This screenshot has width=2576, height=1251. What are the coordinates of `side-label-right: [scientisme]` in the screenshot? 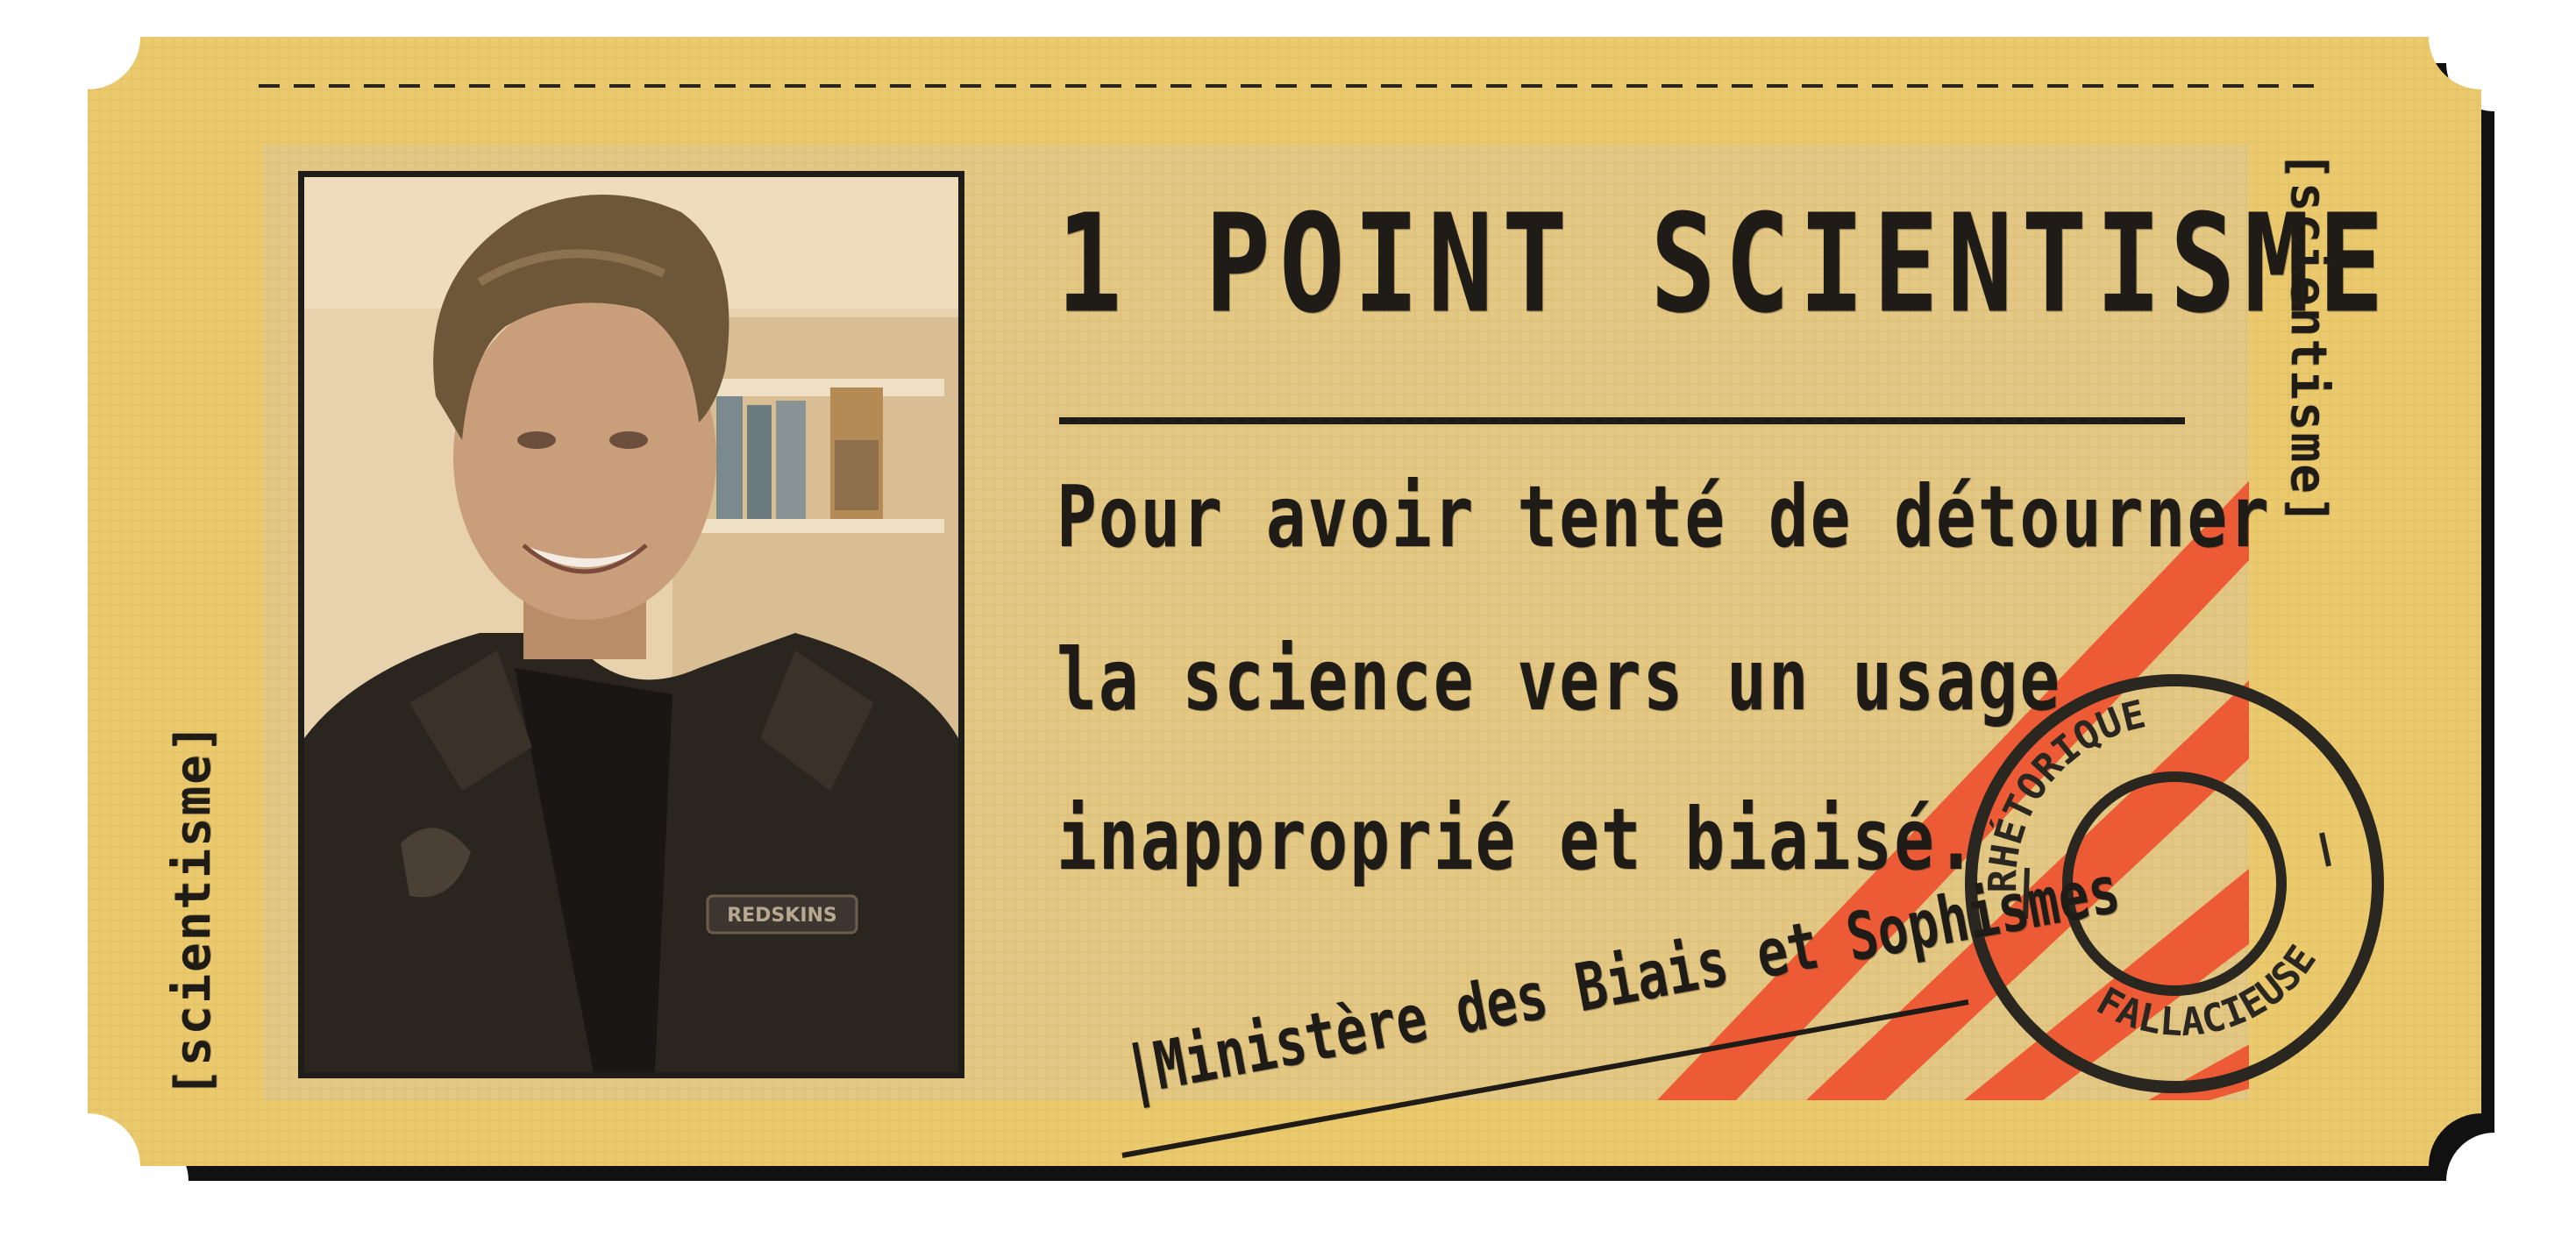 It's located at (2308, 339).